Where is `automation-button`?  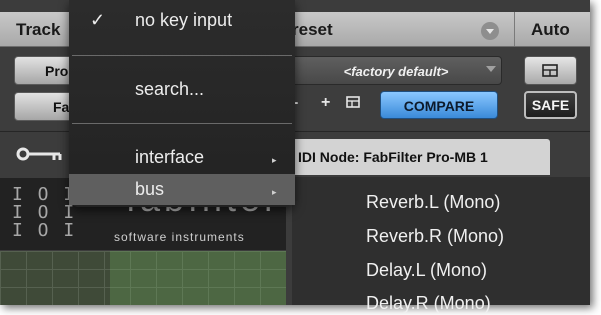 automation-button is located at coordinates (550, 70).